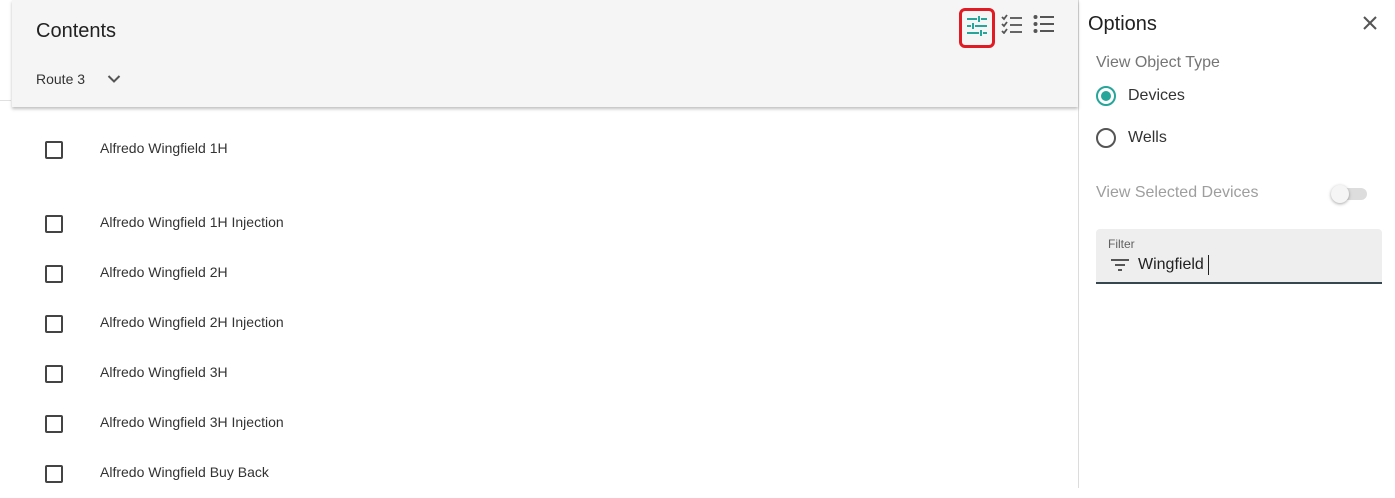 This screenshot has width=1395, height=498. I want to click on close-button, so click(1370, 25).